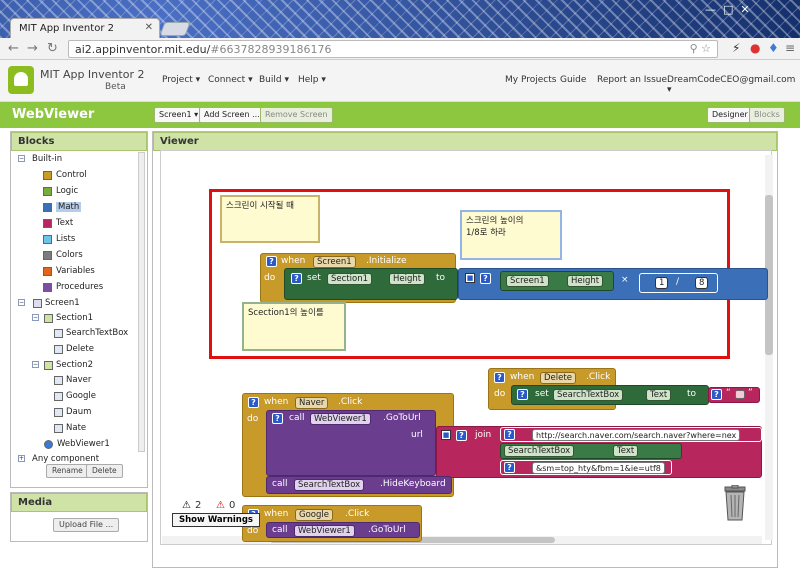  What do you see at coordinates (62, 303) in the screenshot?
I see `screen1-node: Screen1` at bounding box center [62, 303].